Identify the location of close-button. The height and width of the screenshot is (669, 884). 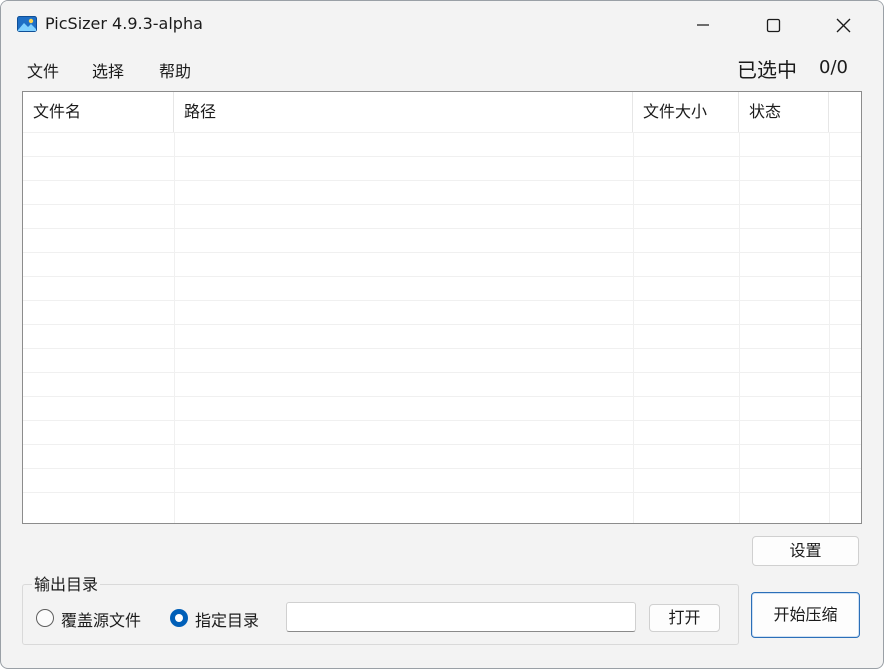
(843, 25).